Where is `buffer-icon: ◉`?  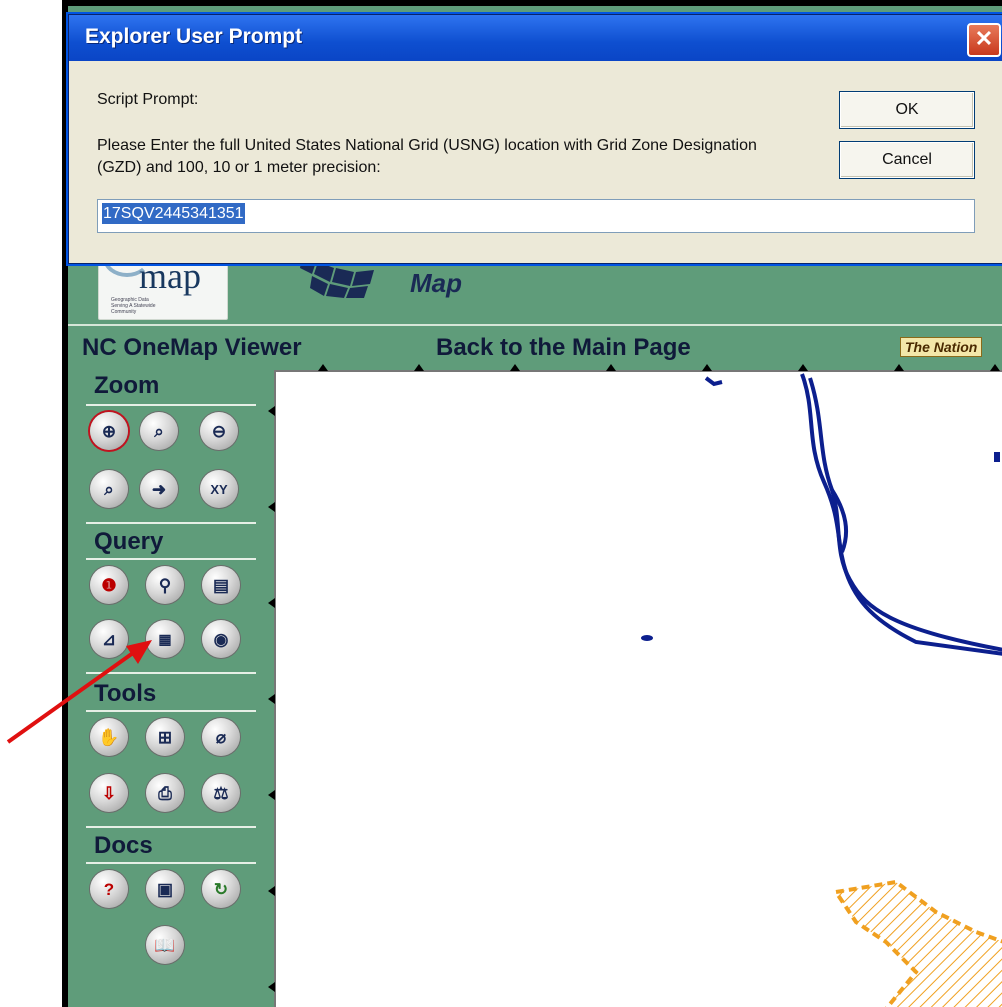 buffer-icon: ◉ is located at coordinates (221, 639).